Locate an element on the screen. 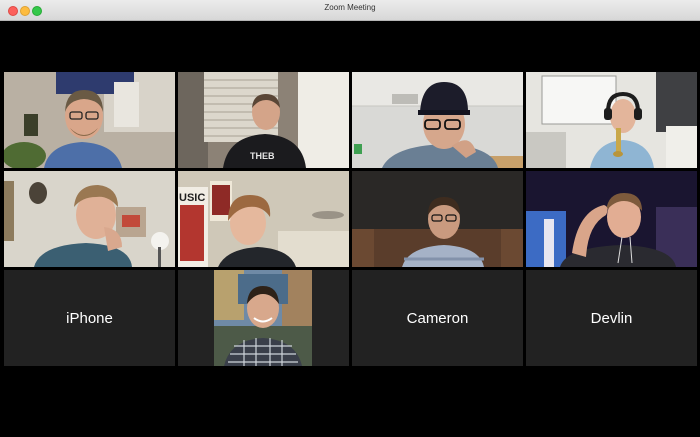  participant-video-tile-active-speaker is located at coordinates (611, 120).